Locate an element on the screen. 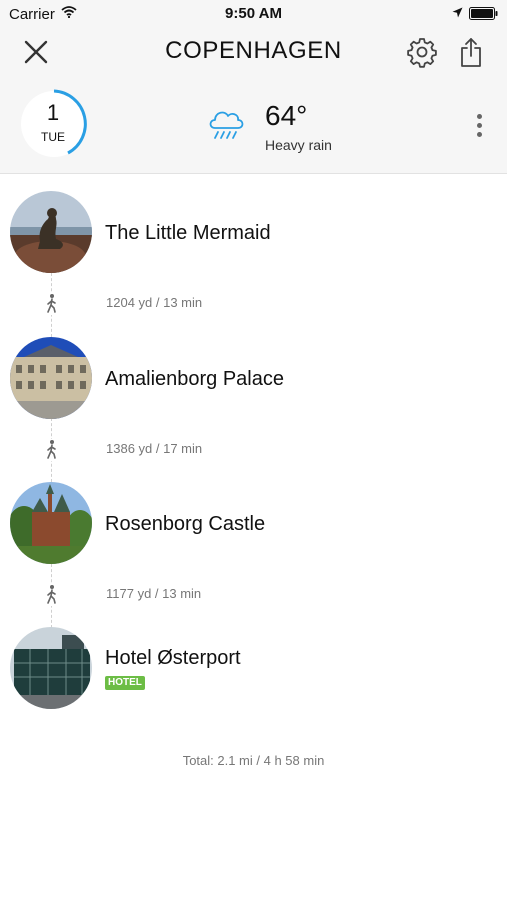  weather-temperature: 64° is located at coordinates (286, 115).